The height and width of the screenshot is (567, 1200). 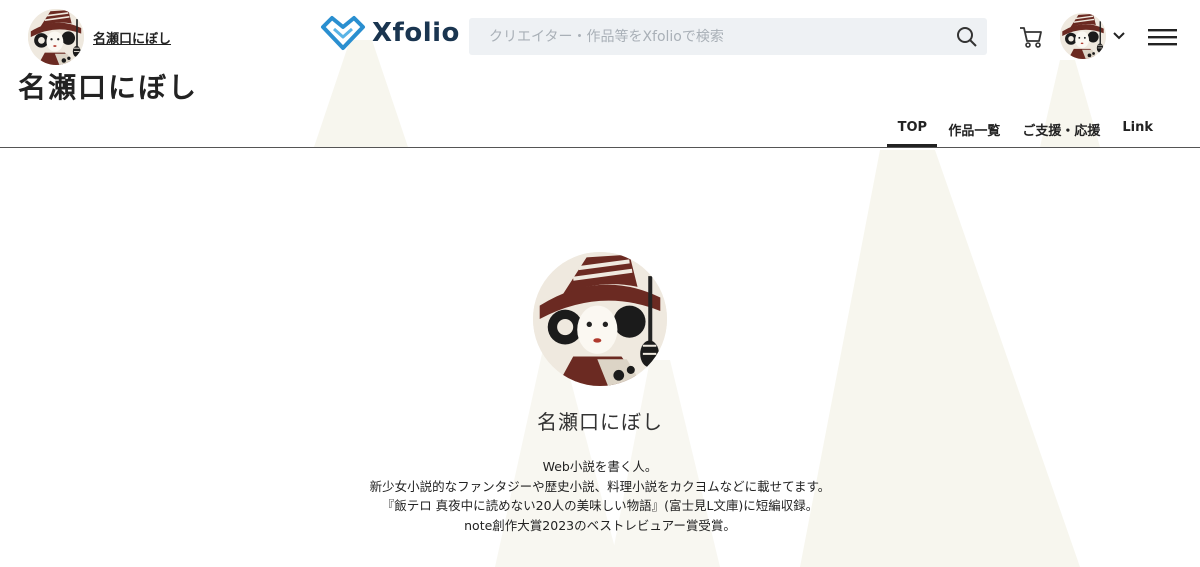 I want to click on tab-link: Link, so click(x=1137, y=127).